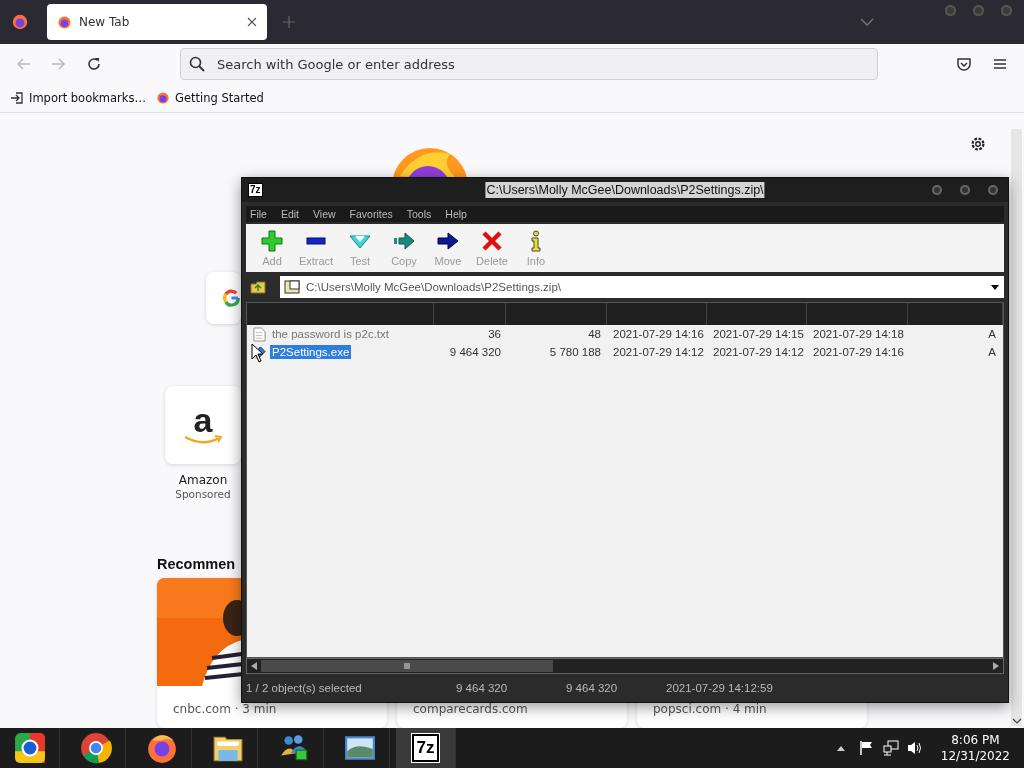 The image size is (1024, 768). What do you see at coordinates (975, 748) in the screenshot?
I see `clock: 8:06 PM 12/31/2022` at bounding box center [975, 748].